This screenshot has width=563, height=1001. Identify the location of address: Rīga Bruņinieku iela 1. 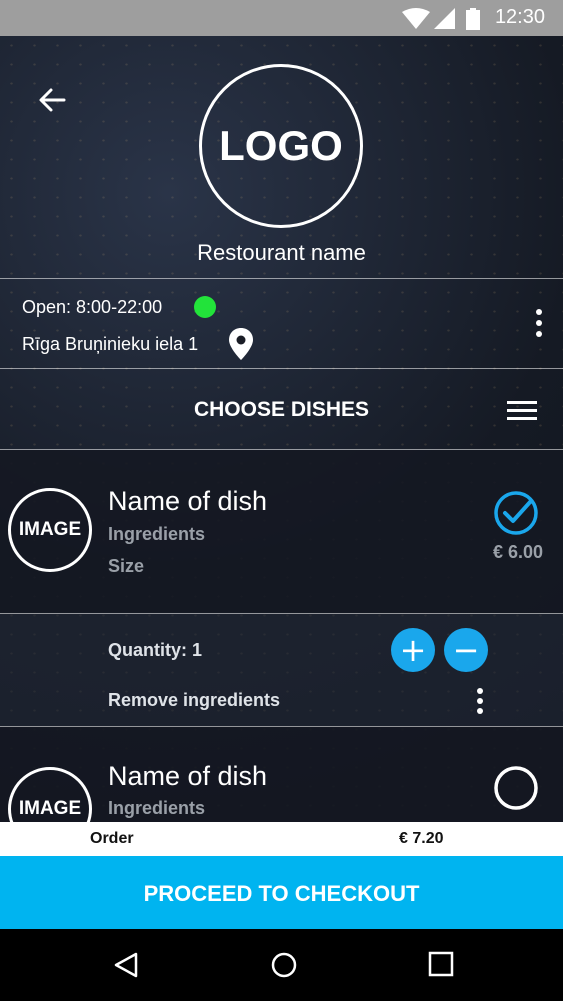
(110, 344).